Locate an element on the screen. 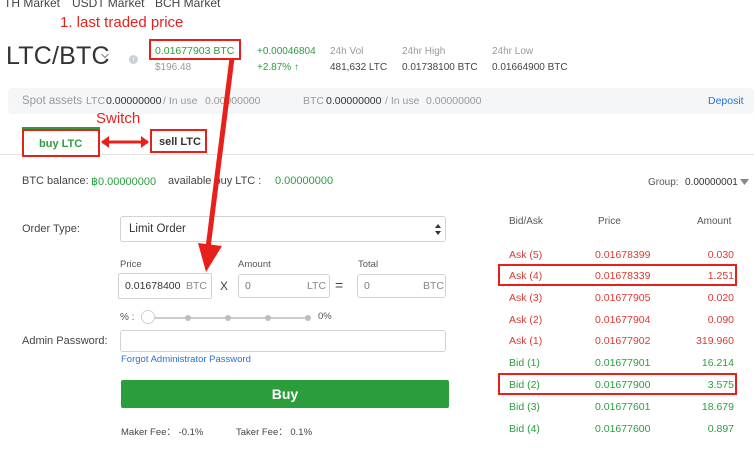  order-book-row: Ask (4) 0.01678339 1.251 is located at coordinates (621, 277).